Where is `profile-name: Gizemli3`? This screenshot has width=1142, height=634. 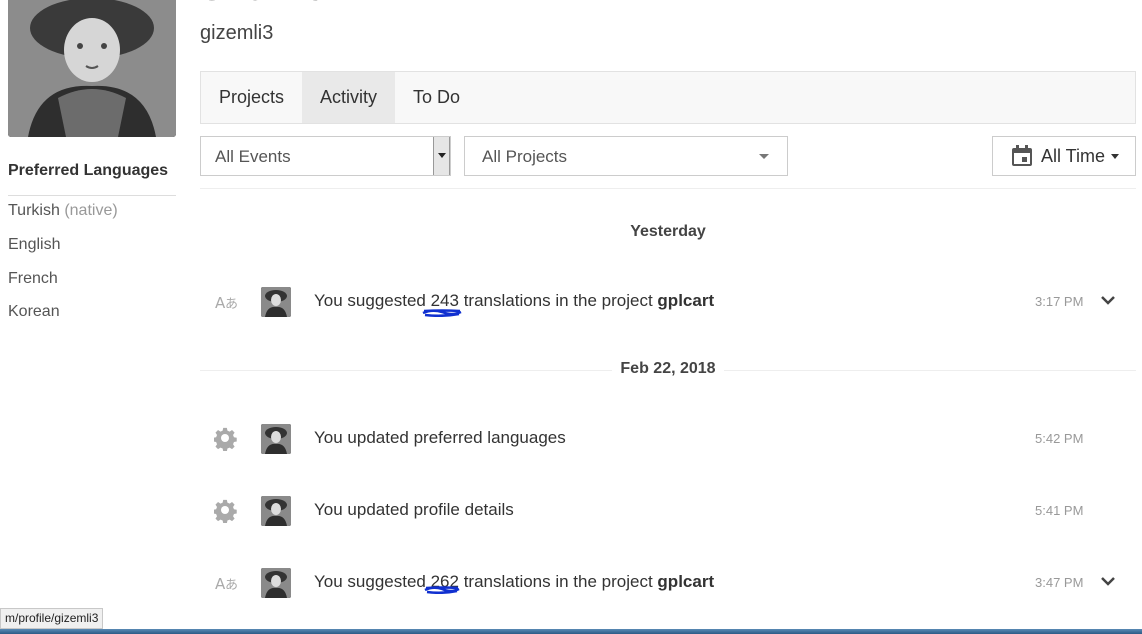 profile-name: Gizemli3 is located at coordinates (261, 4).